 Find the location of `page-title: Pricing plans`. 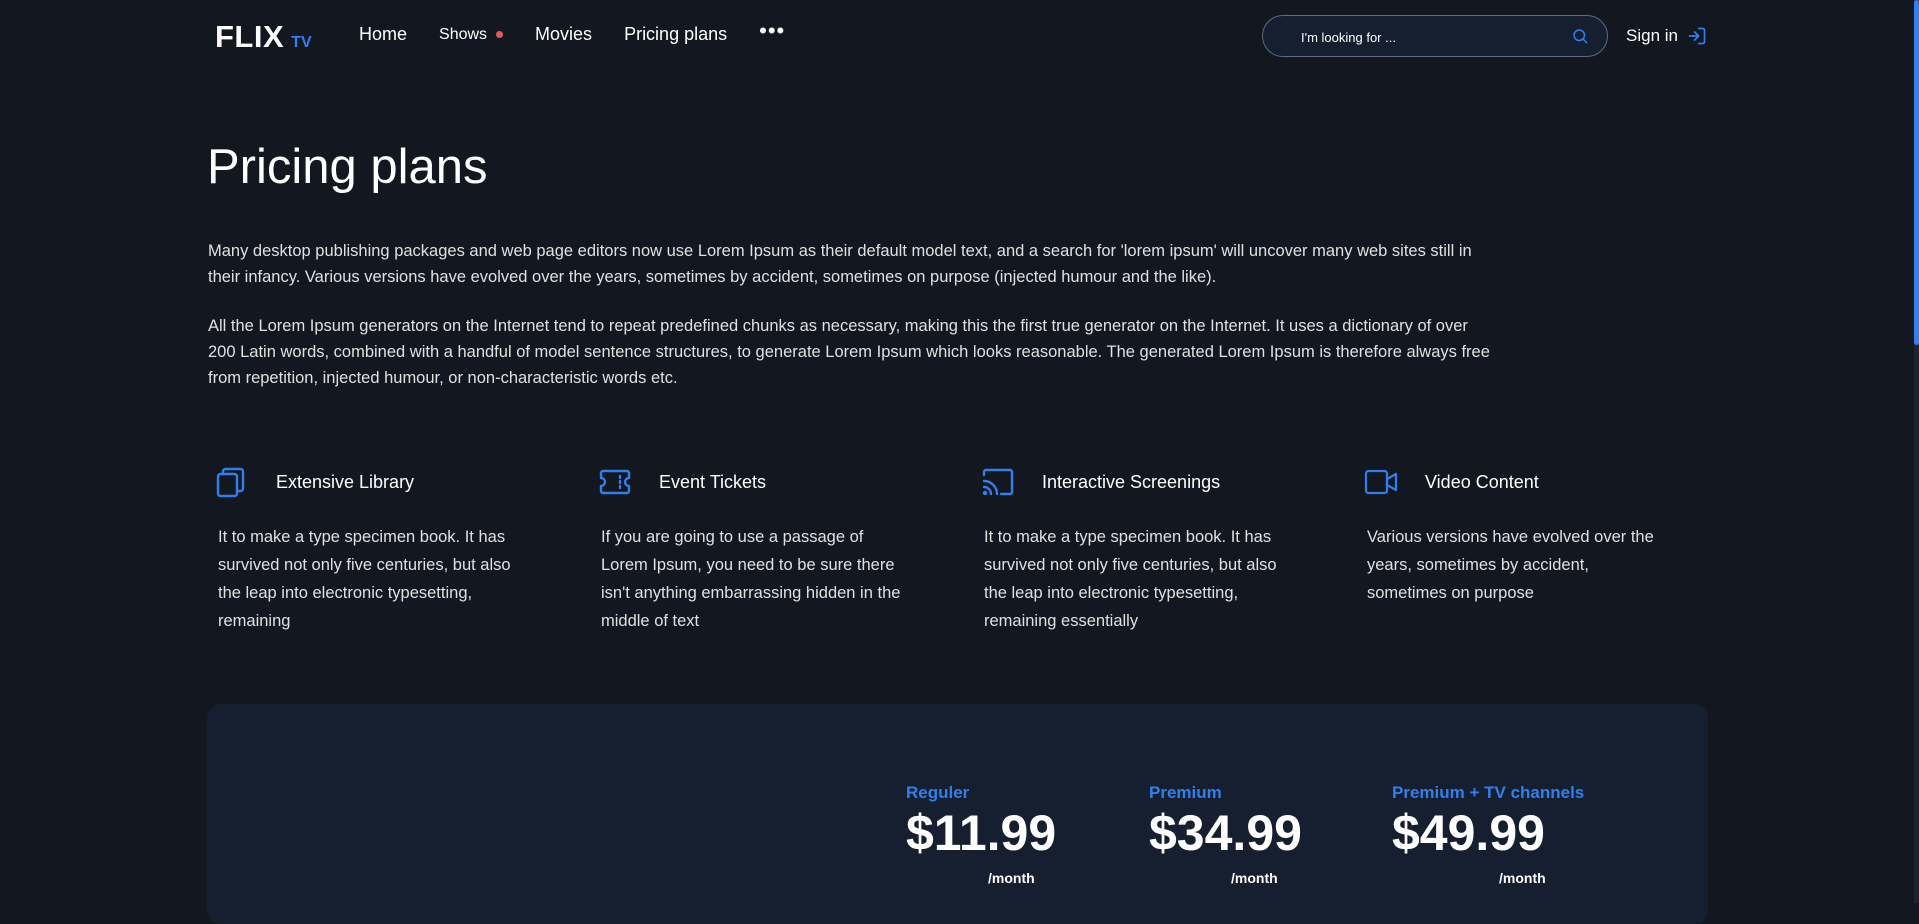

page-title: Pricing plans is located at coordinates (347, 167).